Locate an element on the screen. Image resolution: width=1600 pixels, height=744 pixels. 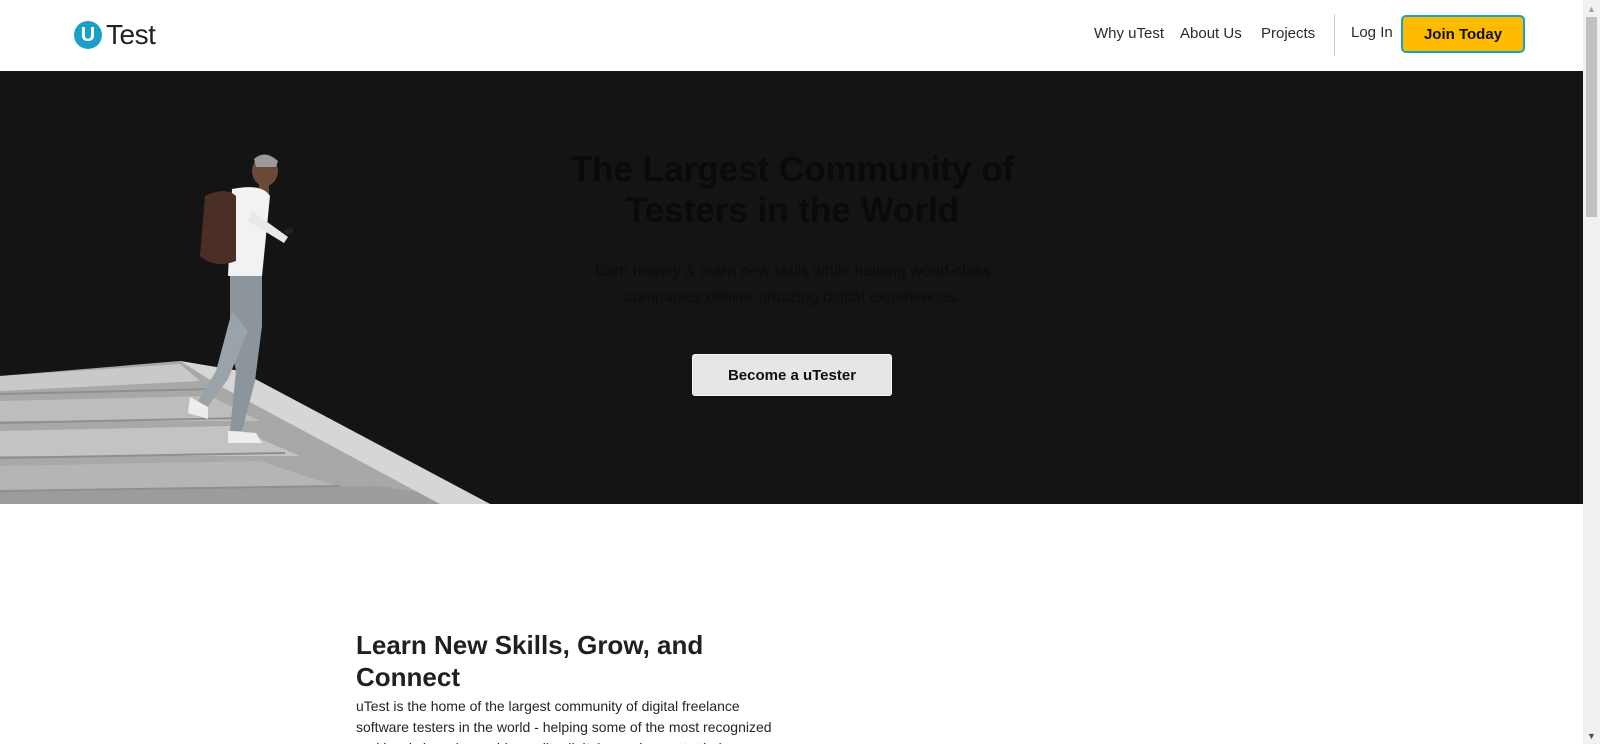
utest-logo: U Test is located at coordinates (115, 34).